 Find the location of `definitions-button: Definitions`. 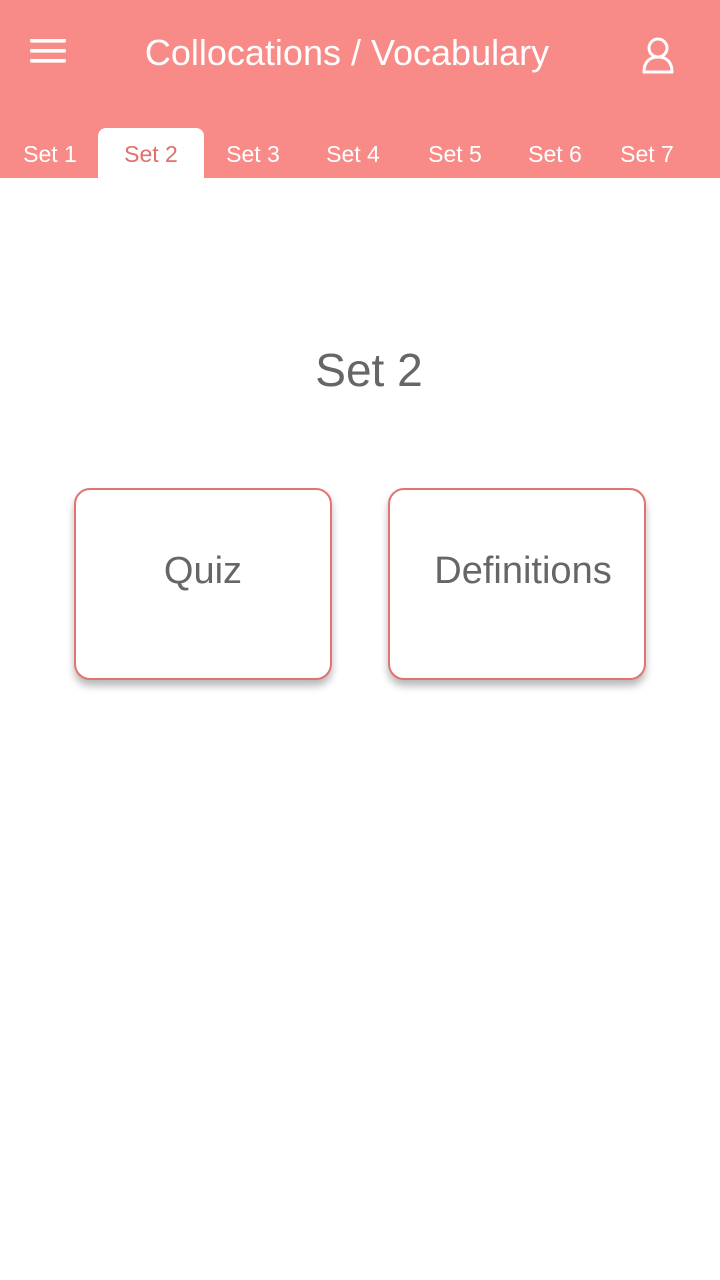

definitions-button: Definitions is located at coordinates (517, 584).